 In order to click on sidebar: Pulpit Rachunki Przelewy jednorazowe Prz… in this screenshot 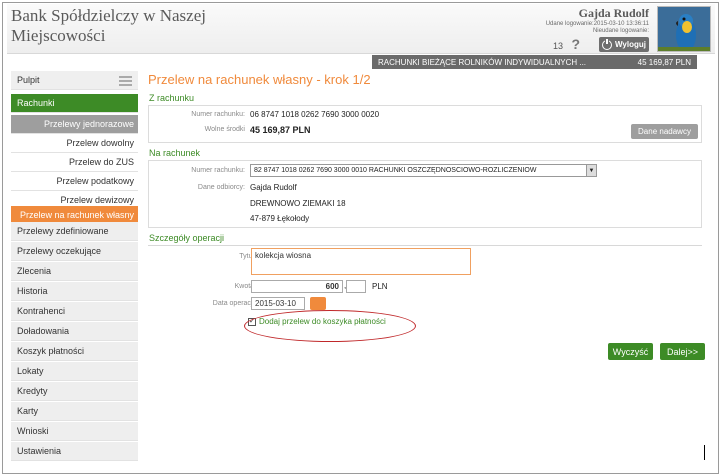, I will do `click(74, 267)`.